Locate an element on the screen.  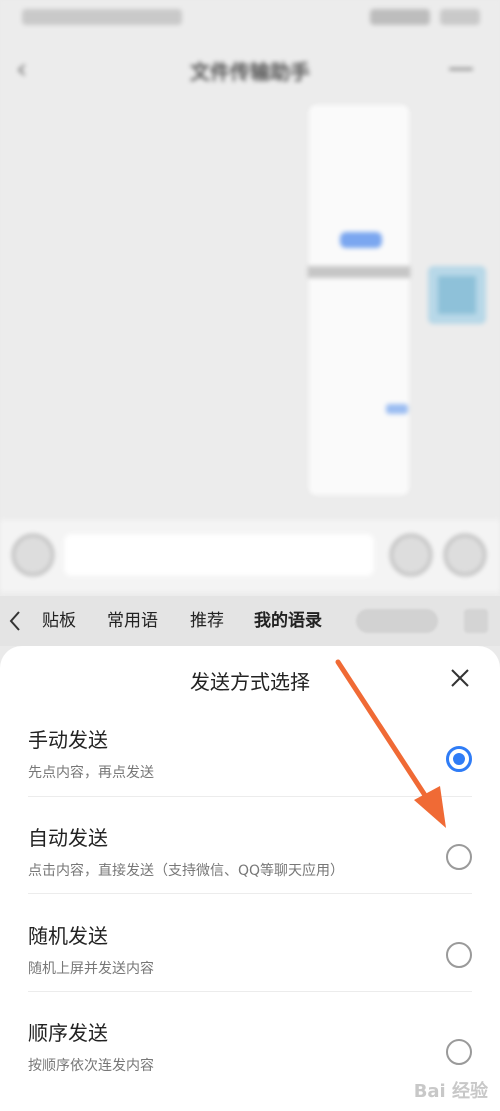
option-description: 点击内容，直接发送（支持微信、QQ等聊天应用） is located at coordinates (186, 871).